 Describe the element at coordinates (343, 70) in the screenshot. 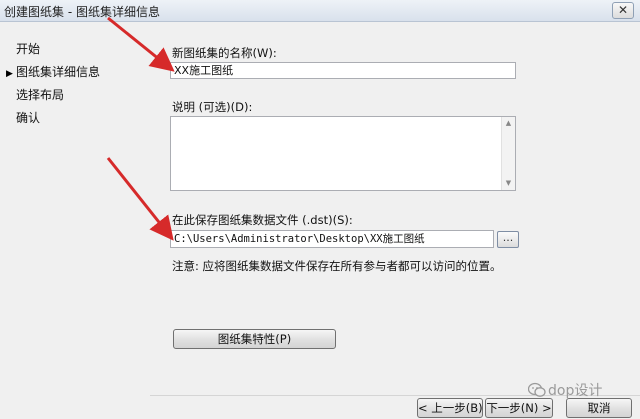

I see `sheet-set-name-input: XX施工图纸` at that location.